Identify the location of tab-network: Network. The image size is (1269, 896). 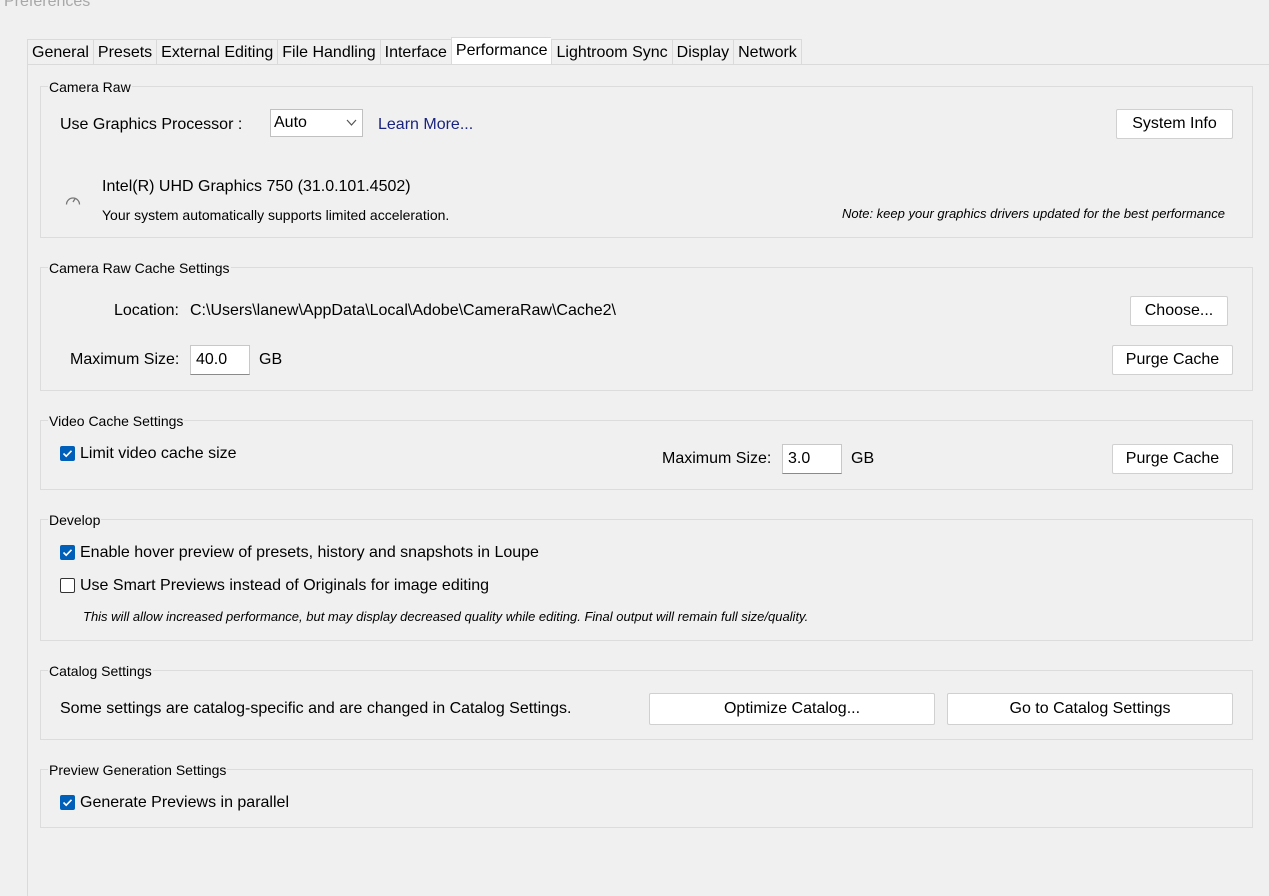
(767, 53).